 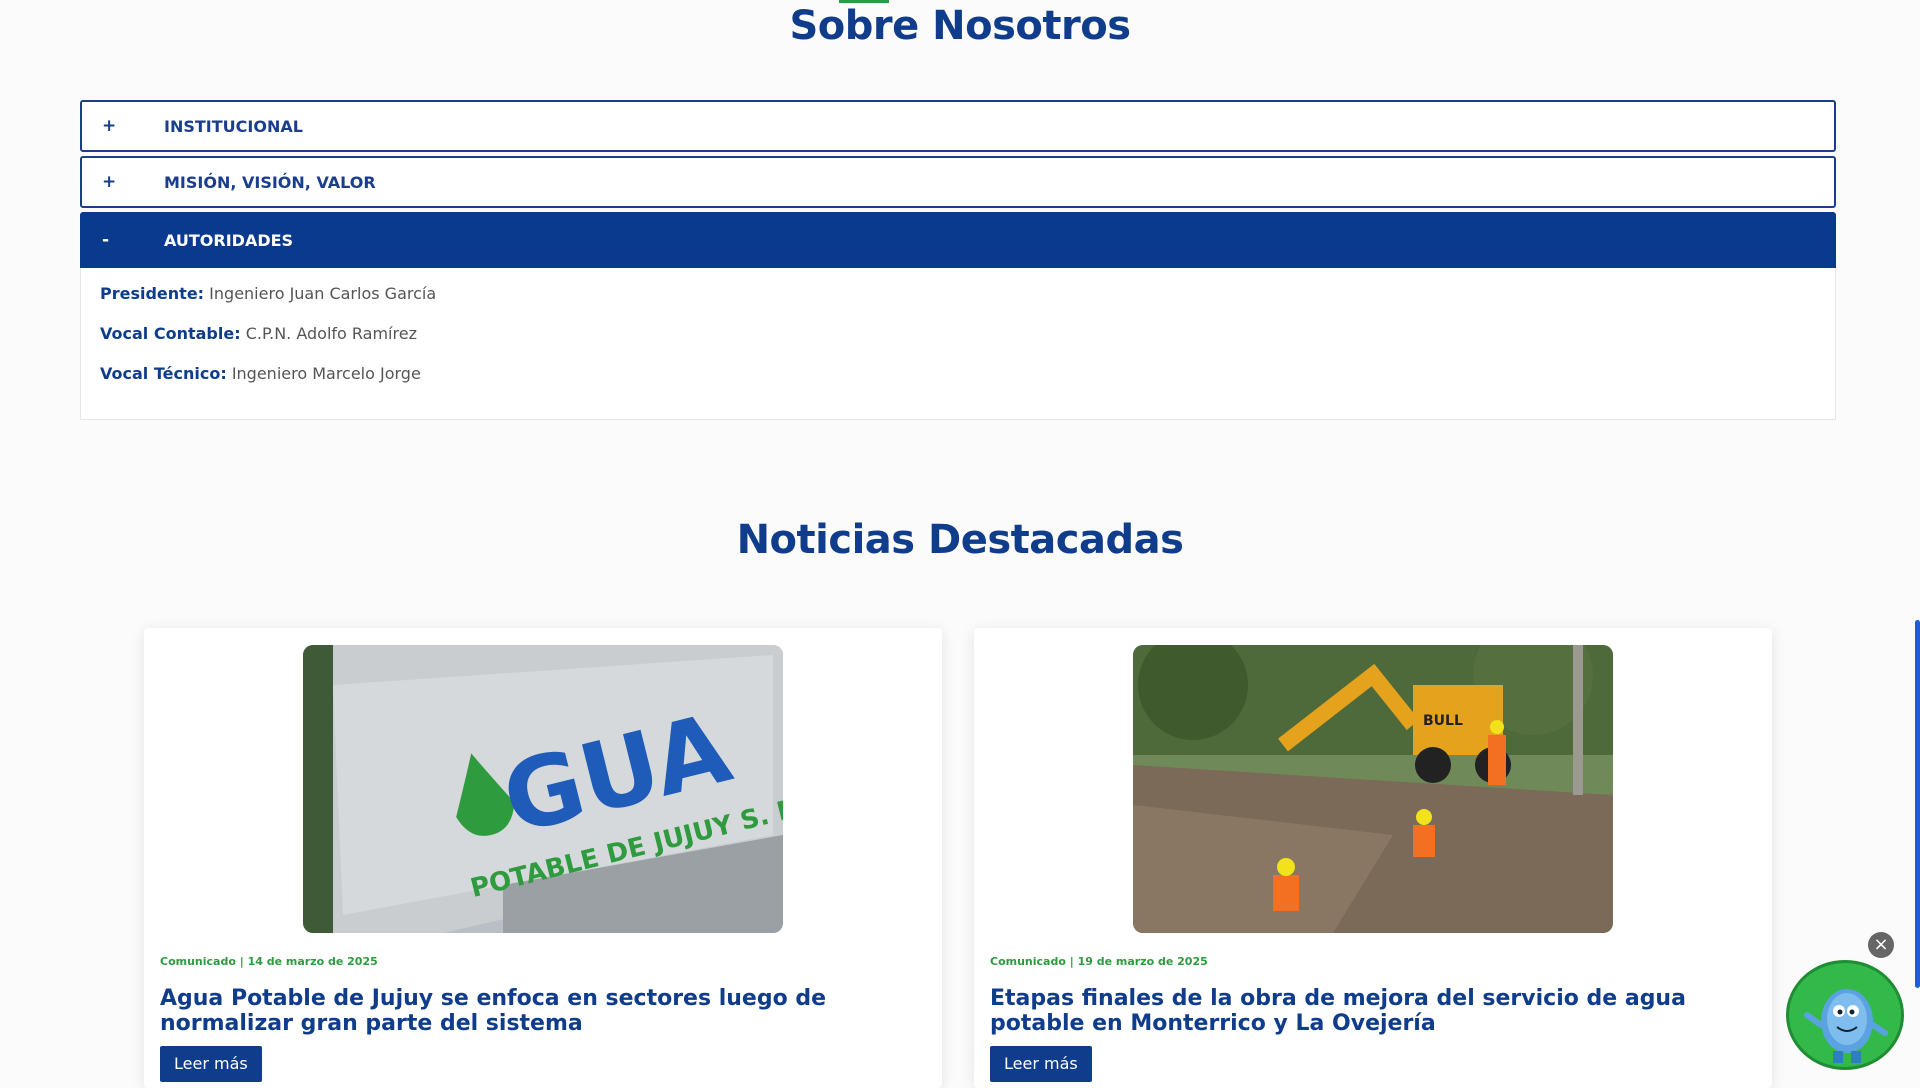 I want to click on machine-brand-text: BULL, so click(x=1443, y=721).